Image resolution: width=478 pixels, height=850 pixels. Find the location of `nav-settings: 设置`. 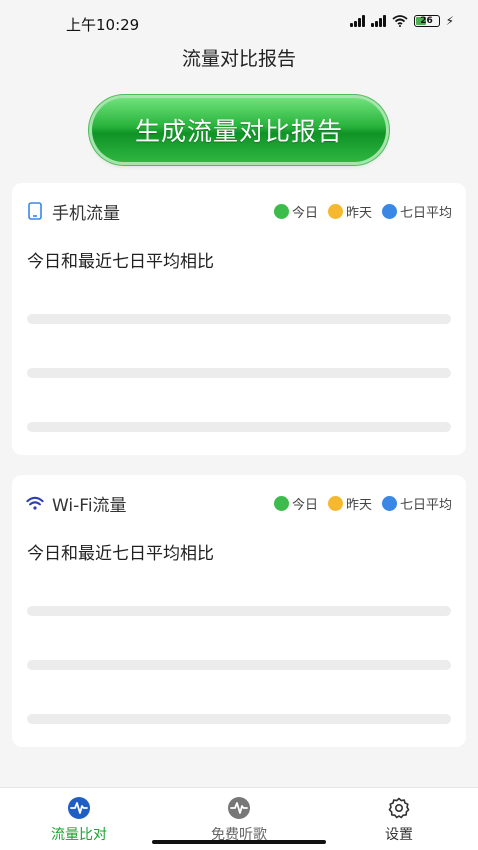

nav-settings: 设置 is located at coordinates (399, 820).